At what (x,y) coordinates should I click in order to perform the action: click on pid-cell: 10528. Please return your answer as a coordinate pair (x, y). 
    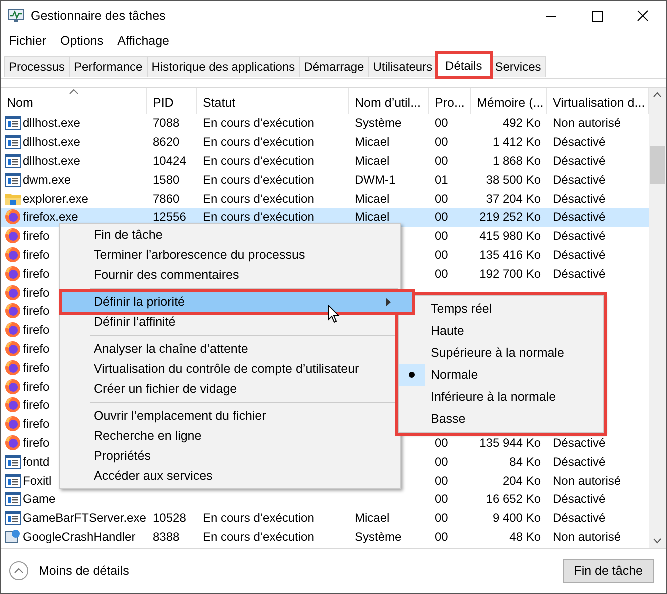
    Looking at the image, I should click on (169, 518).